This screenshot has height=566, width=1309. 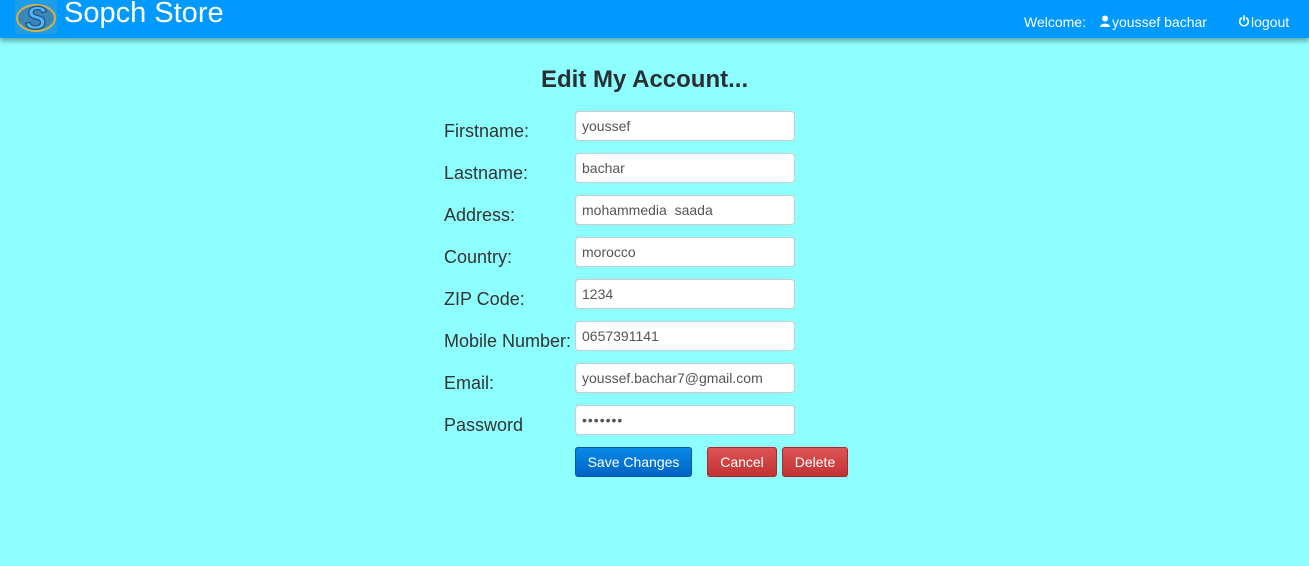 What do you see at coordinates (469, 383) in the screenshot?
I see `email-label: Email:` at bounding box center [469, 383].